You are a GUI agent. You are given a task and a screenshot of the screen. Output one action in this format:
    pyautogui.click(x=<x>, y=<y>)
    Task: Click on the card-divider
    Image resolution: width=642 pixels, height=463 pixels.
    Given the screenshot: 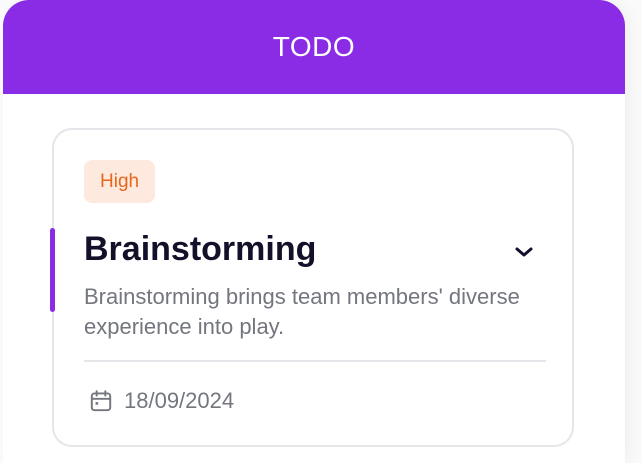 What is the action you would take?
    pyautogui.click(x=315, y=361)
    